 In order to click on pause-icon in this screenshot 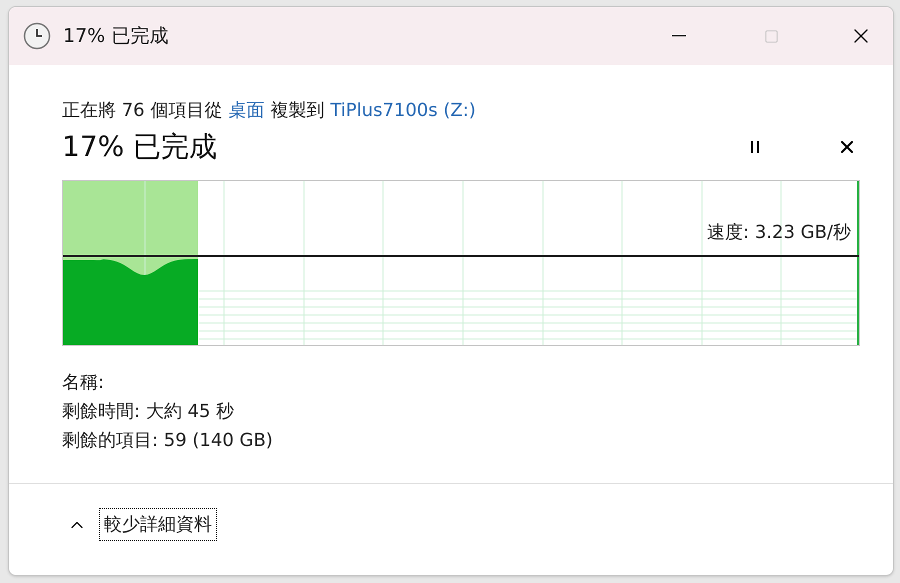, I will do `click(755, 147)`.